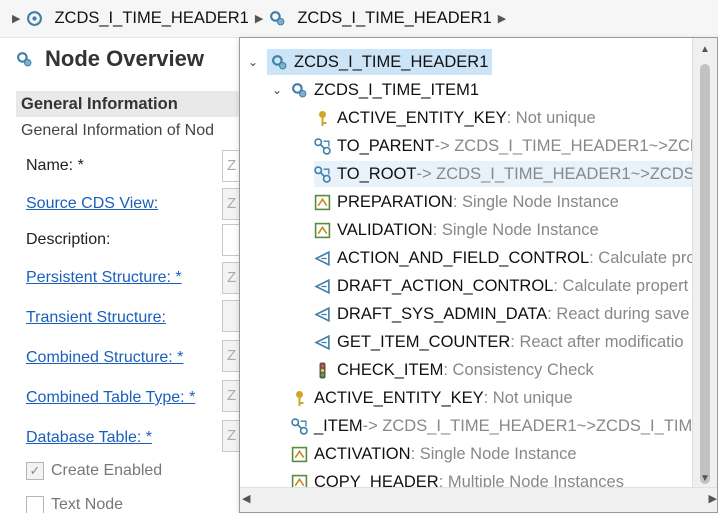  What do you see at coordinates (713, 498) in the screenshot?
I see `scroll-right-arrow-icon: ▶` at bounding box center [713, 498].